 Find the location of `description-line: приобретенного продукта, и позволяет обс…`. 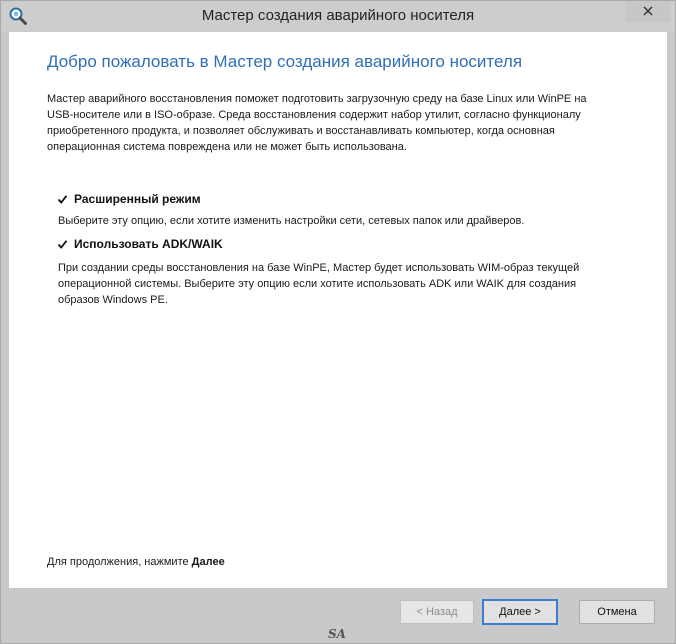

description-line: приобретенного продукта, и позволяет обс… is located at coordinates (301, 131).